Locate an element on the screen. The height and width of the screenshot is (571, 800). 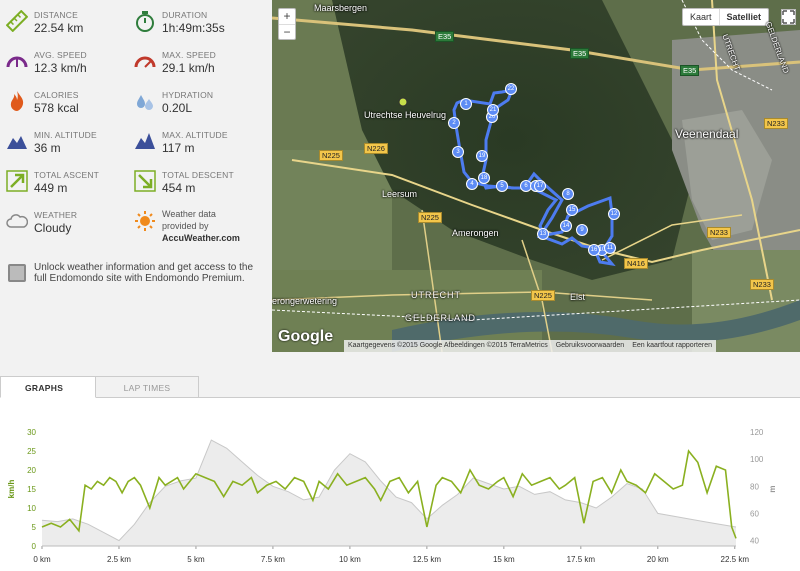
stat-value: 0.20L is located at coordinates (177, 108).